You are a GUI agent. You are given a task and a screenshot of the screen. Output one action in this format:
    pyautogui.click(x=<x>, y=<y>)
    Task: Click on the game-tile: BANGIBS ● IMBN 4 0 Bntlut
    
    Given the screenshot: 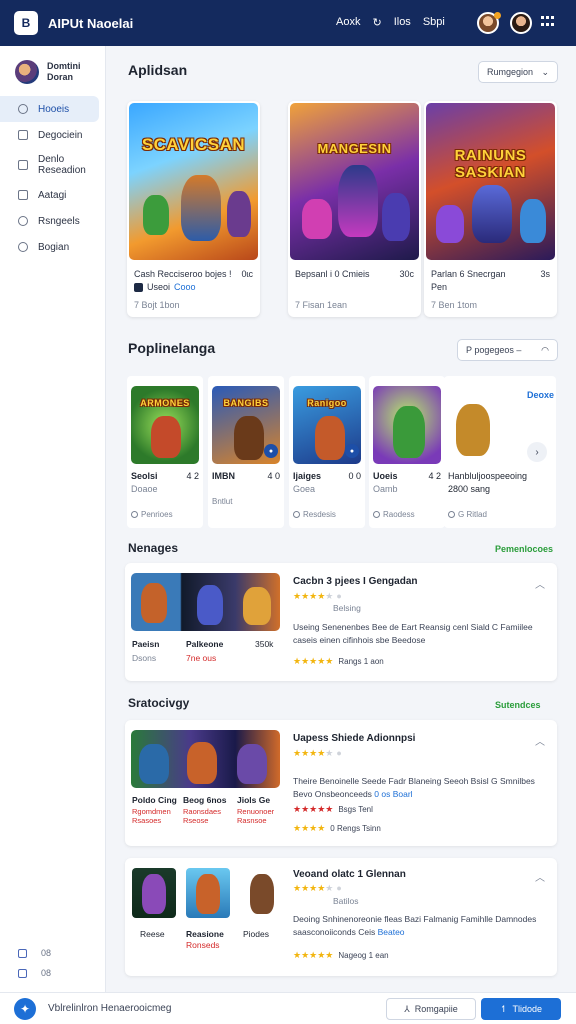 What is the action you would take?
    pyautogui.click(x=246, y=452)
    